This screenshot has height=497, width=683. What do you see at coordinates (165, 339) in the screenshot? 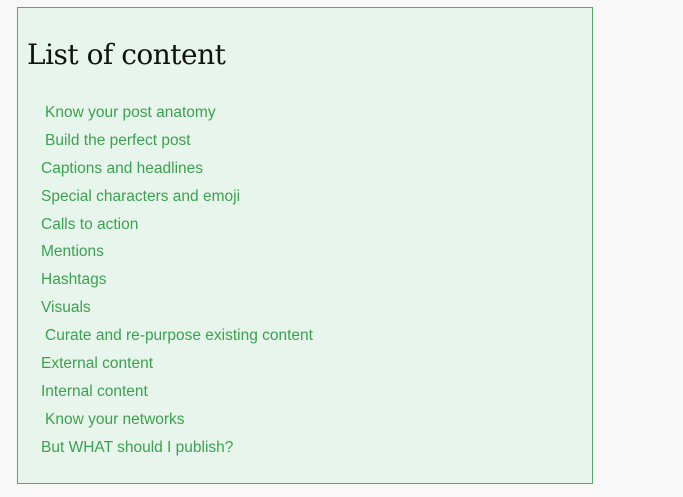
I see `toc-link-curate-content: Curate and re-purpose existing content` at bounding box center [165, 339].